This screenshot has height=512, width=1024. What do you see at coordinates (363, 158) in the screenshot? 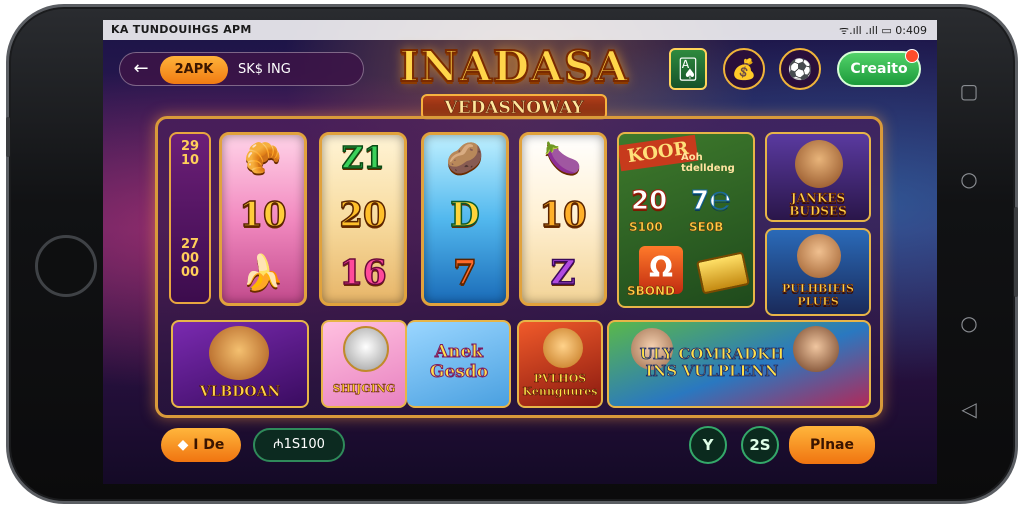
I see `reel-symbol: Z1` at bounding box center [363, 158].